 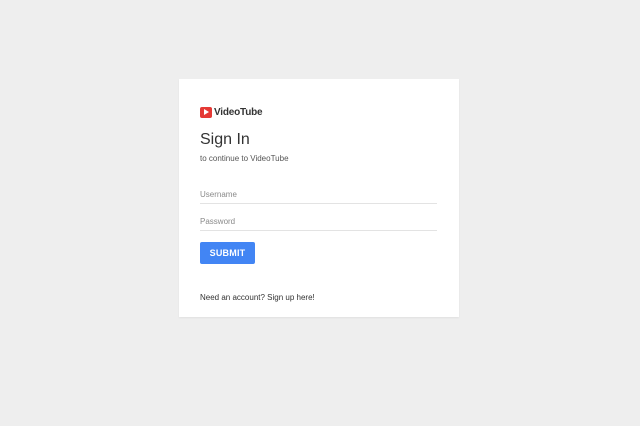 What do you see at coordinates (238, 112) in the screenshot?
I see `brand-name: VideoTube` at bounding box center [238, 112].